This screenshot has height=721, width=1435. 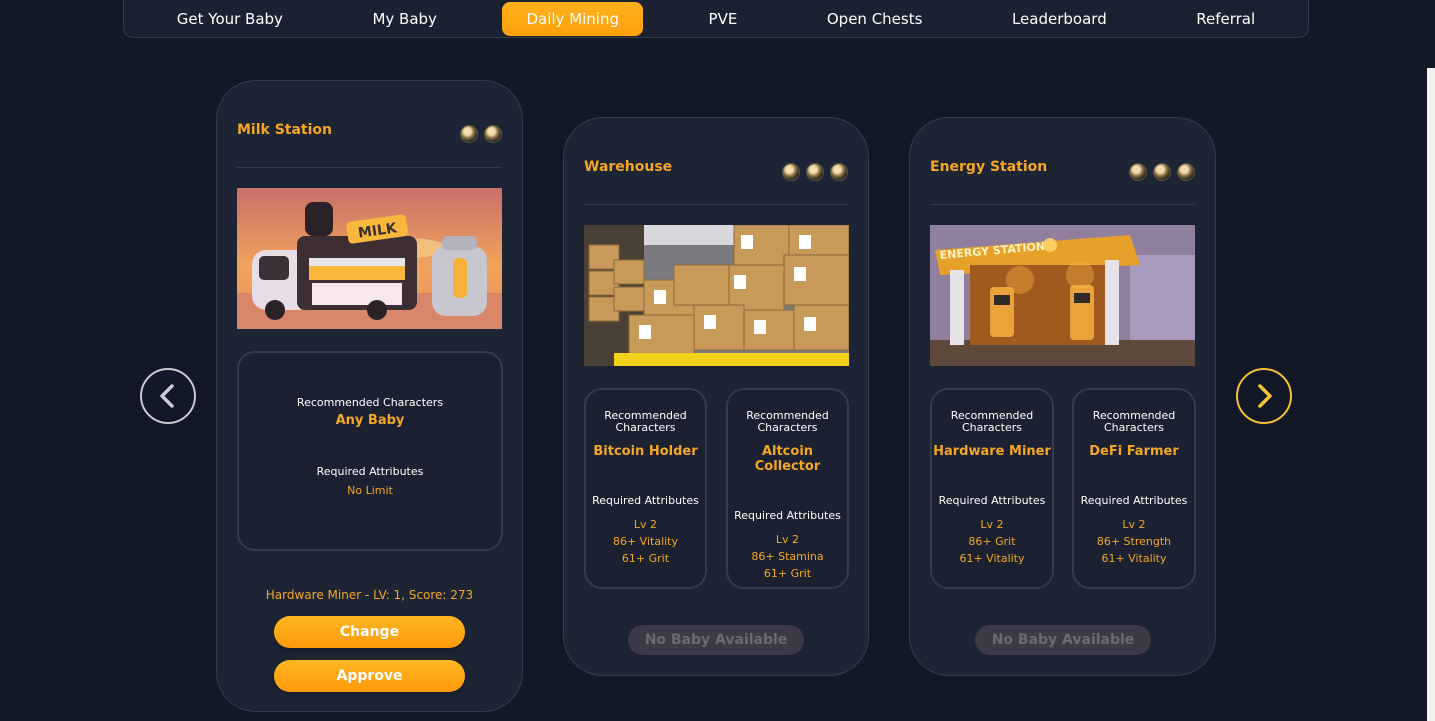 I want to click on change-button: Change, so click(x=369, y=632).